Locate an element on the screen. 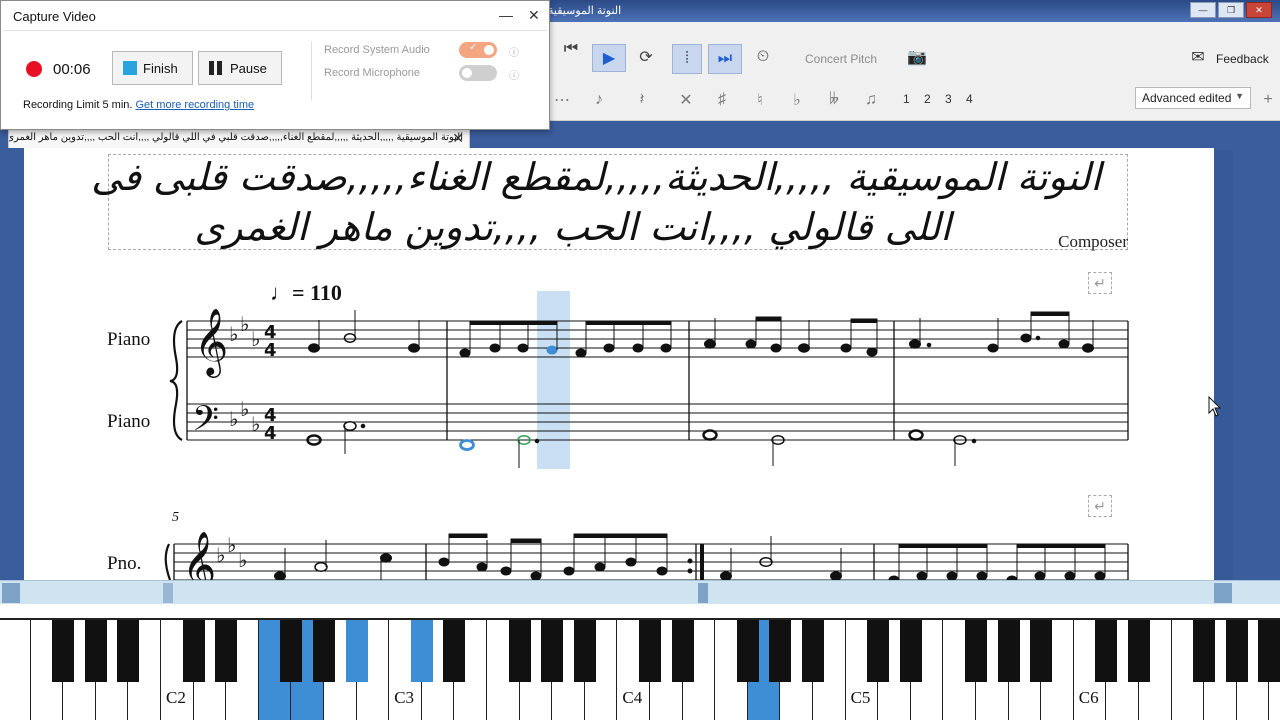  natural-icon: ♮ is located at coordinates (760, 100).